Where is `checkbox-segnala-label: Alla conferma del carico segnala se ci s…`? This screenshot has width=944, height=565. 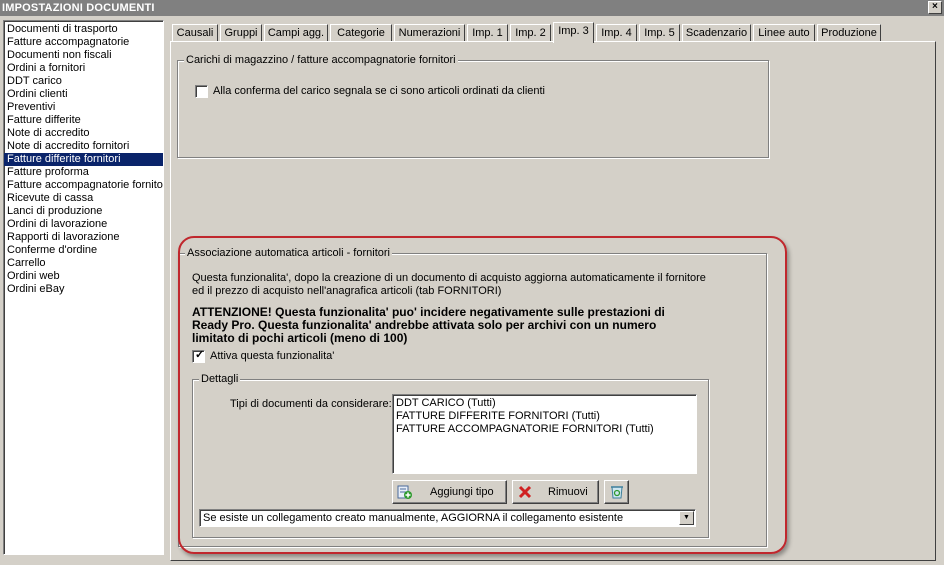 checkbox-segnala-label: Alla conferma del carico segnala se ci s… is located at coordinates (379, 91).